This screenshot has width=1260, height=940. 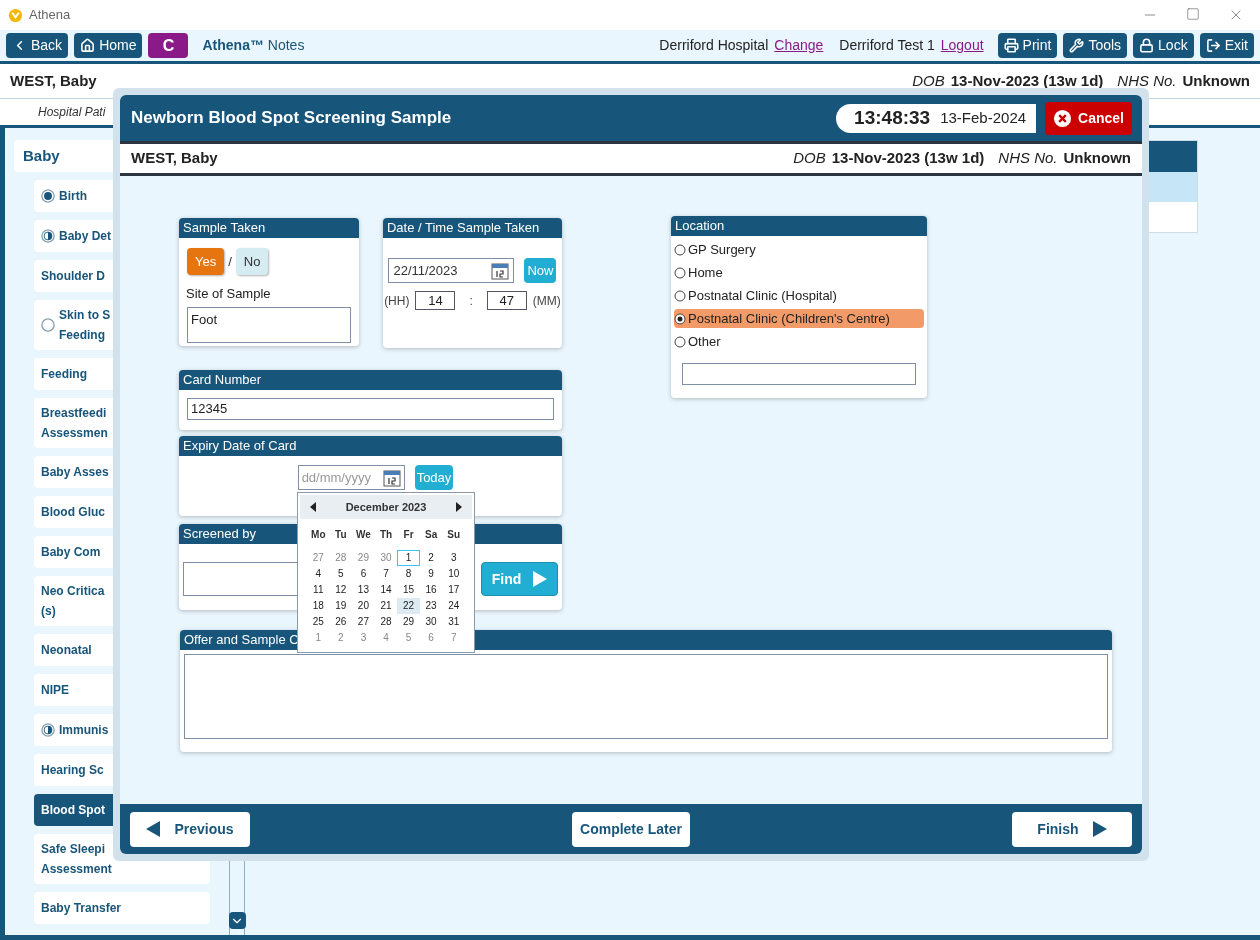 What do you see at coordinates (1077, 45) in the screenshot?
I see `wrench-icon` at bounding box center [1077, 45].